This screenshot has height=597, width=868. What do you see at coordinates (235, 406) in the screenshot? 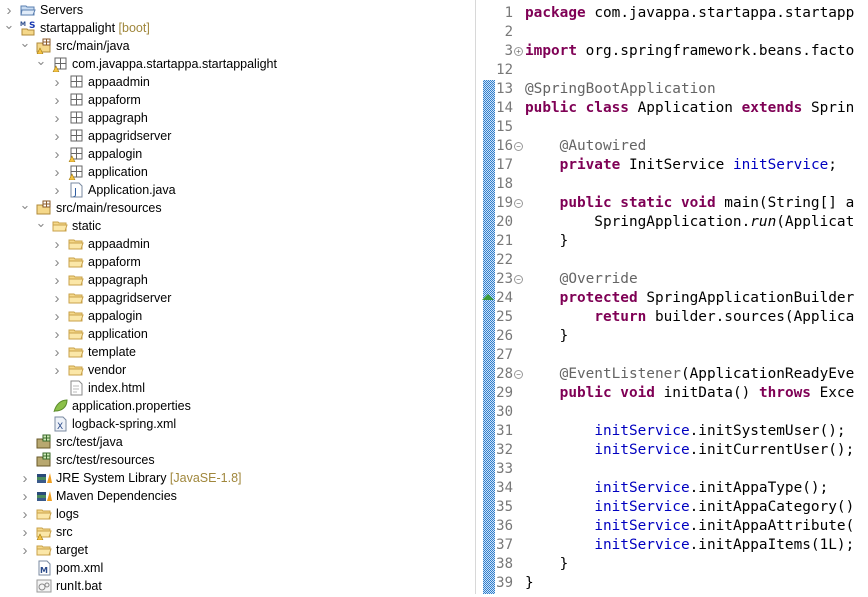
I see `tree-item-application-properties: application.properties` at bounding box center [235, 406].